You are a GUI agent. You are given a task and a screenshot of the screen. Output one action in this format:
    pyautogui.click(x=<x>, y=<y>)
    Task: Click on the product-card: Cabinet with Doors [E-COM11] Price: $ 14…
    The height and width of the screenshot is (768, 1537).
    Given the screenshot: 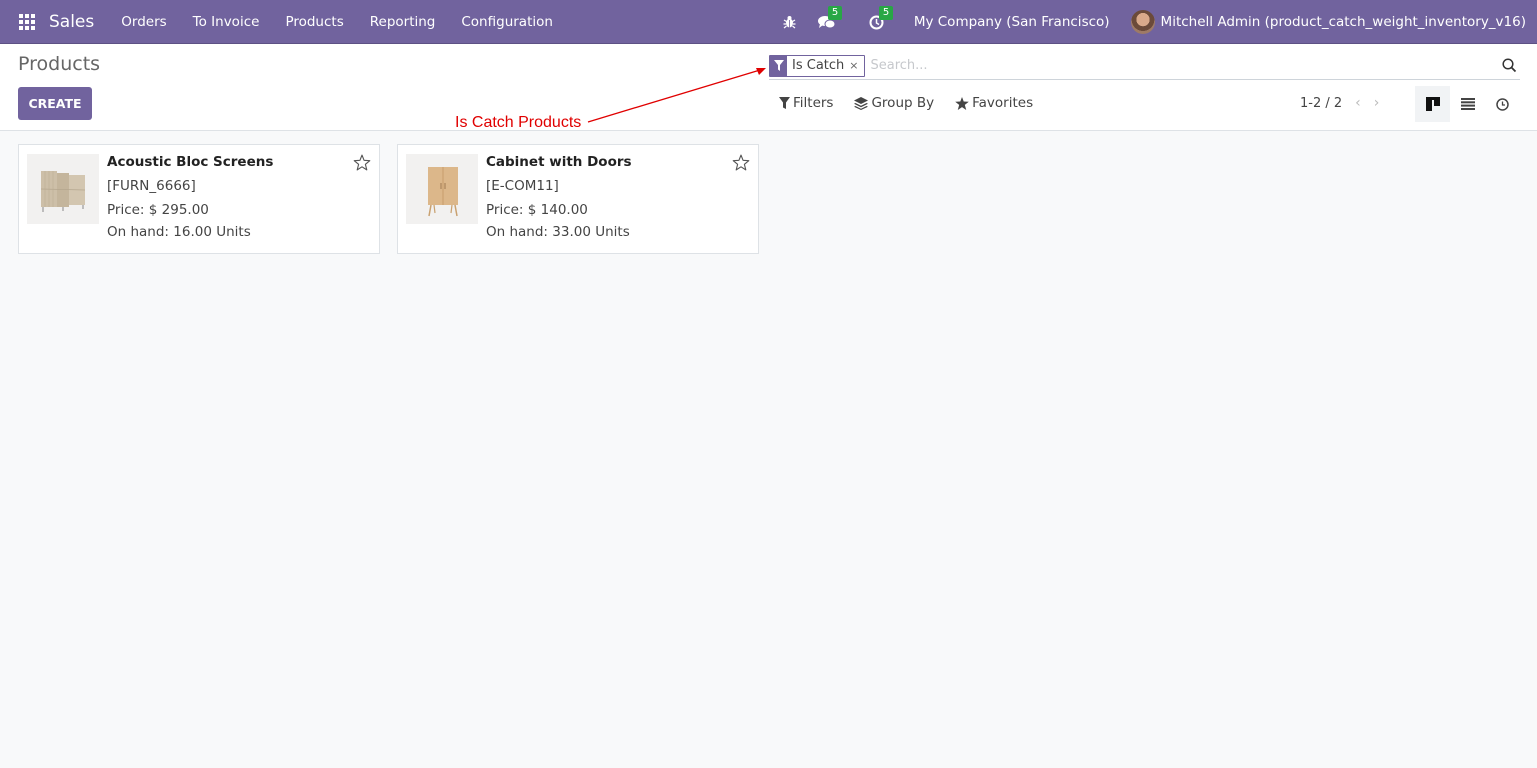 What is the action you would take?
    pyautogui.click(x=578, y=199)
    